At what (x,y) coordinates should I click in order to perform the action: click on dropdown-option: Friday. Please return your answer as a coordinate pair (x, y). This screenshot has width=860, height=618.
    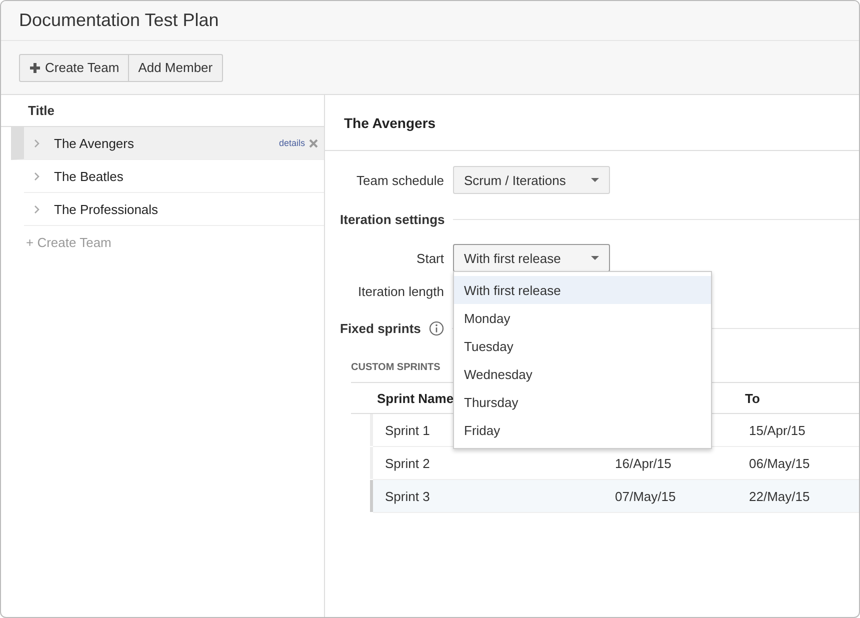
    Looking at the image, I should click on (582, 430).